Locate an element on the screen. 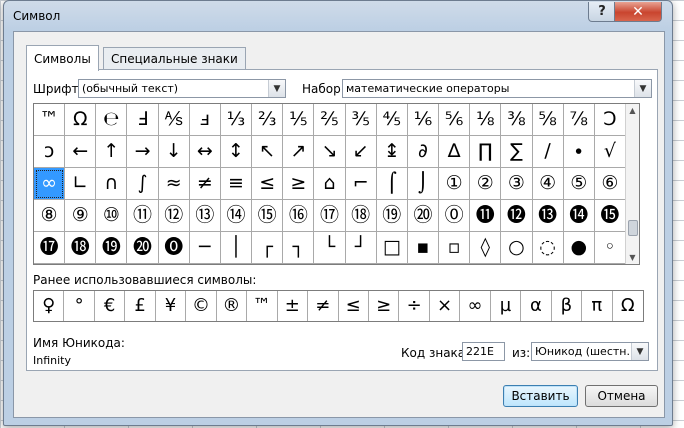  symbol-cell: ∂ is located at coordinates (423, 152).